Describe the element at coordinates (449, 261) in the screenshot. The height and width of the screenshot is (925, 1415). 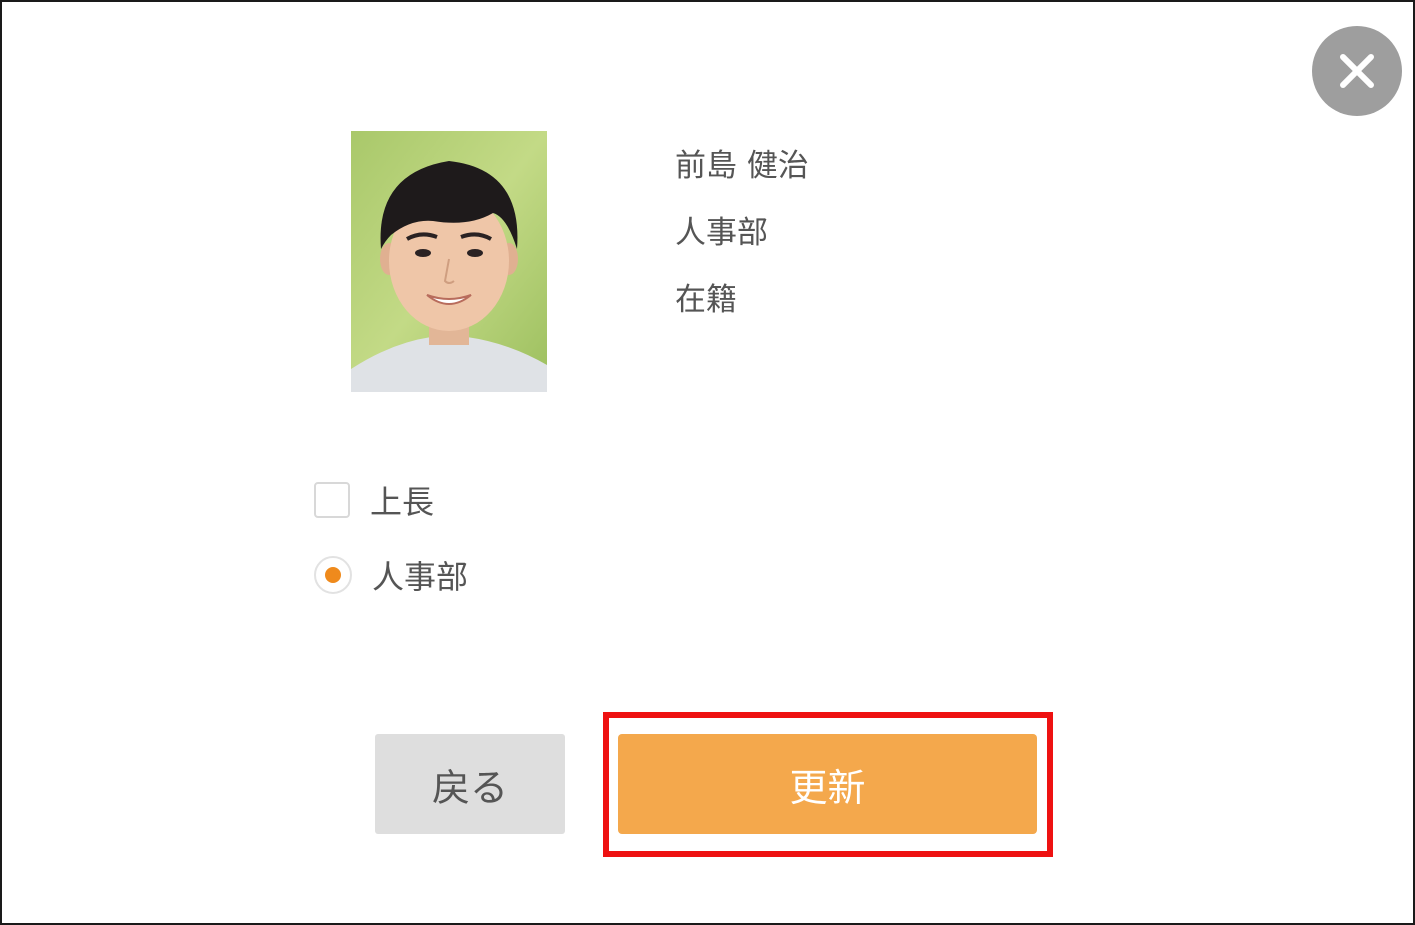
I see `employee-photo` at that location.